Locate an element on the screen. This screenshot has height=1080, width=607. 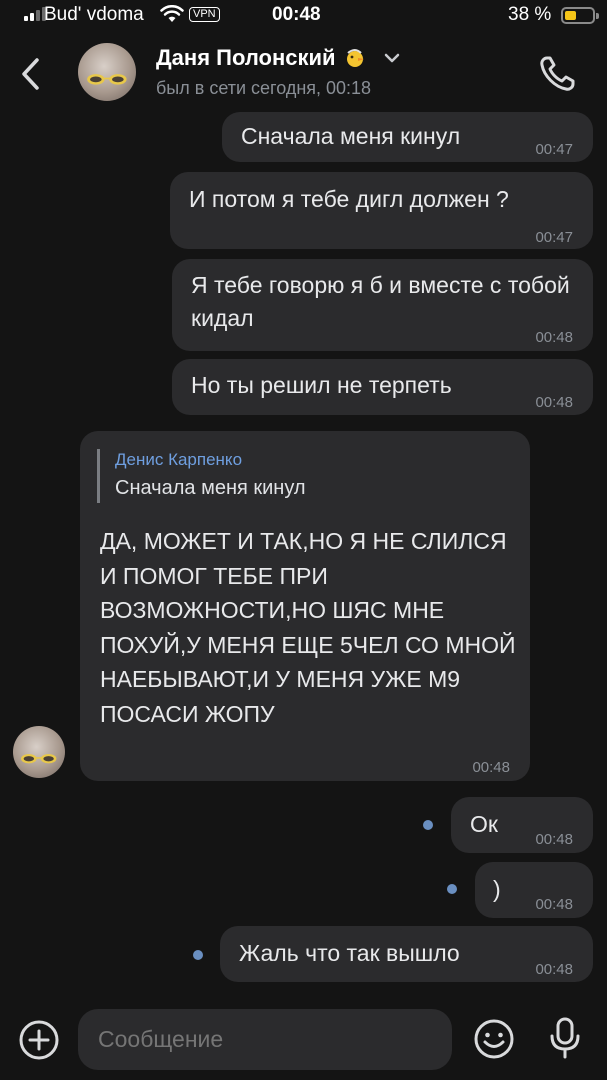
message-input is located at coordinates (265, 1039).